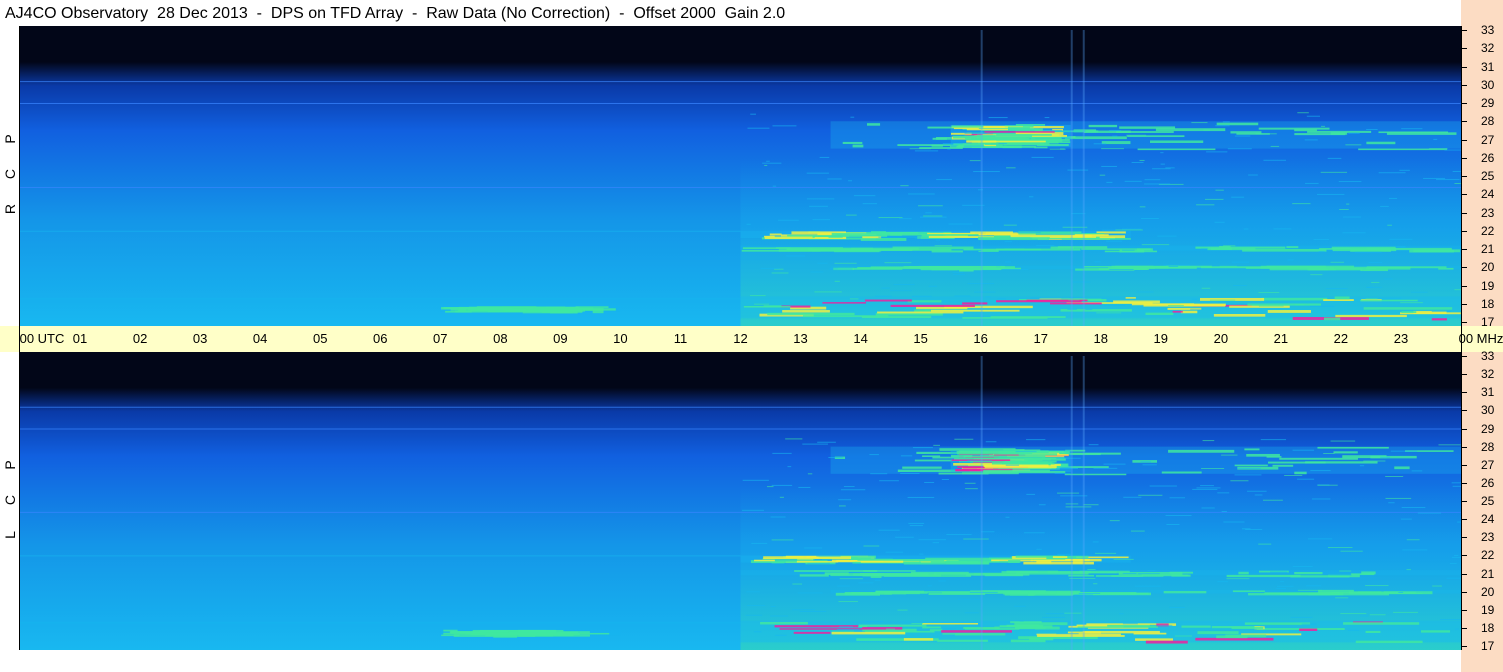 This screenshot has width=1503, height=672. I want to click on time-tick-label: 17, so click(1040, 338).